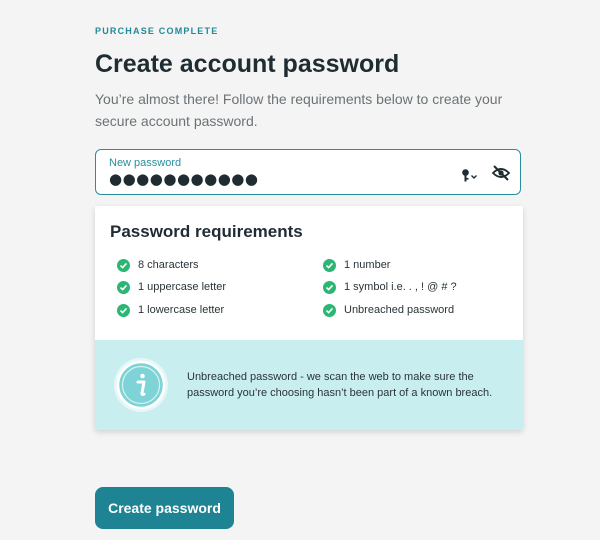  What do you see at coordinates (183, 179) in the screenshot?
I see `new-password-value: ●●●●●●●●●●●` at bounding box center [183, 179].